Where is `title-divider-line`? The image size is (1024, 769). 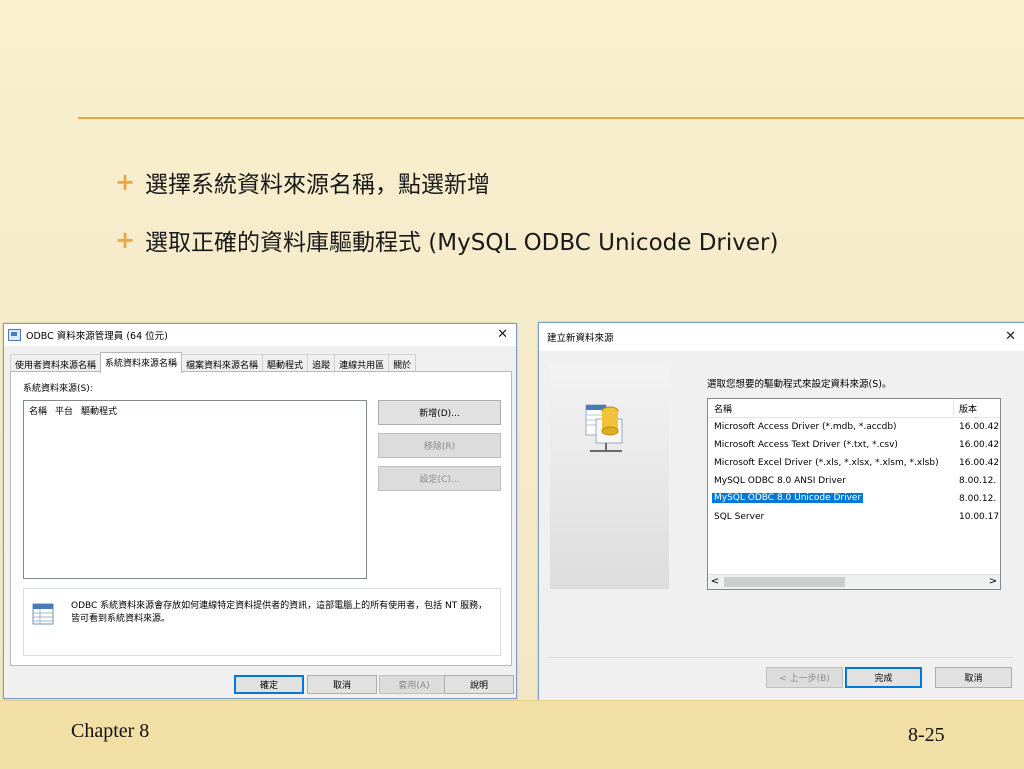
title-divider-line is located at coordinates (551, 118).